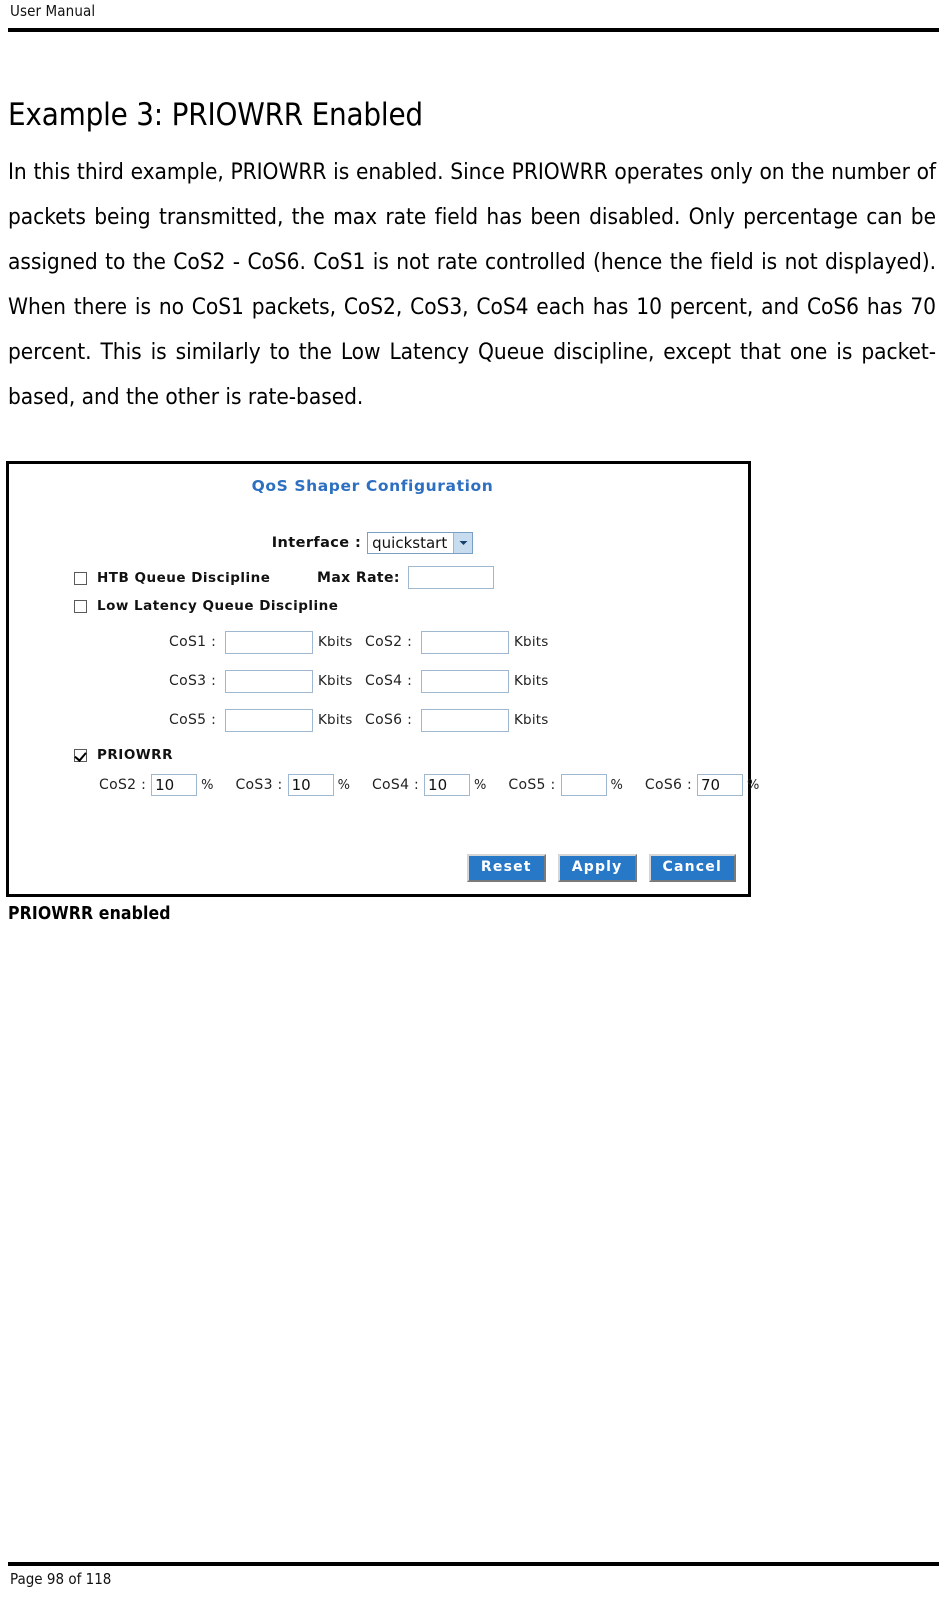  I want to click on reset-button: Reset, so click(506, 868).